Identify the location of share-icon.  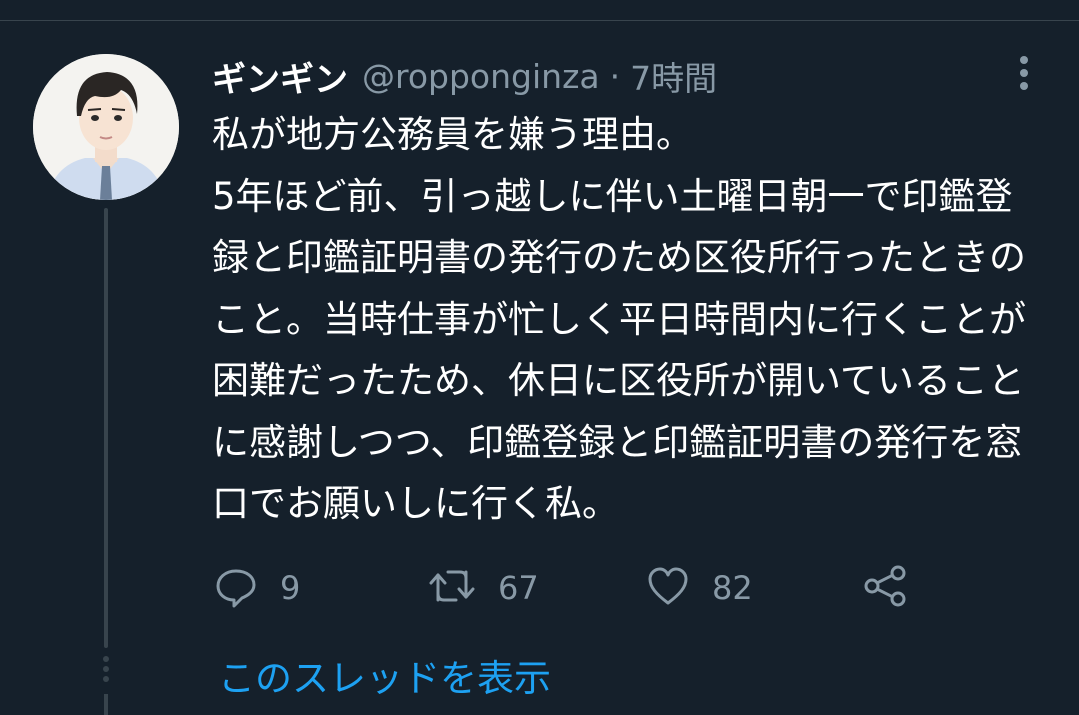
(885, 588).